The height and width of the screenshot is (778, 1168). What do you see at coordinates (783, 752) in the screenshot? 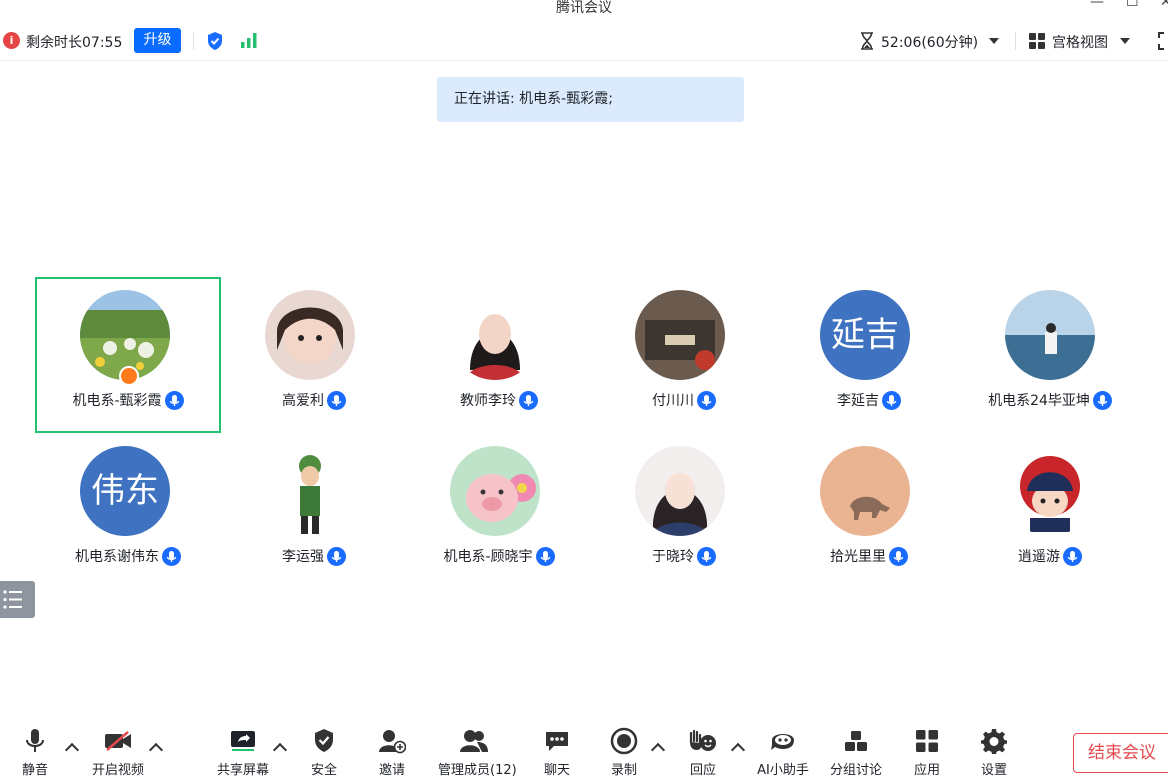
I see `ai-assistant-button: AI小助手` at bounding box center [783, 752].